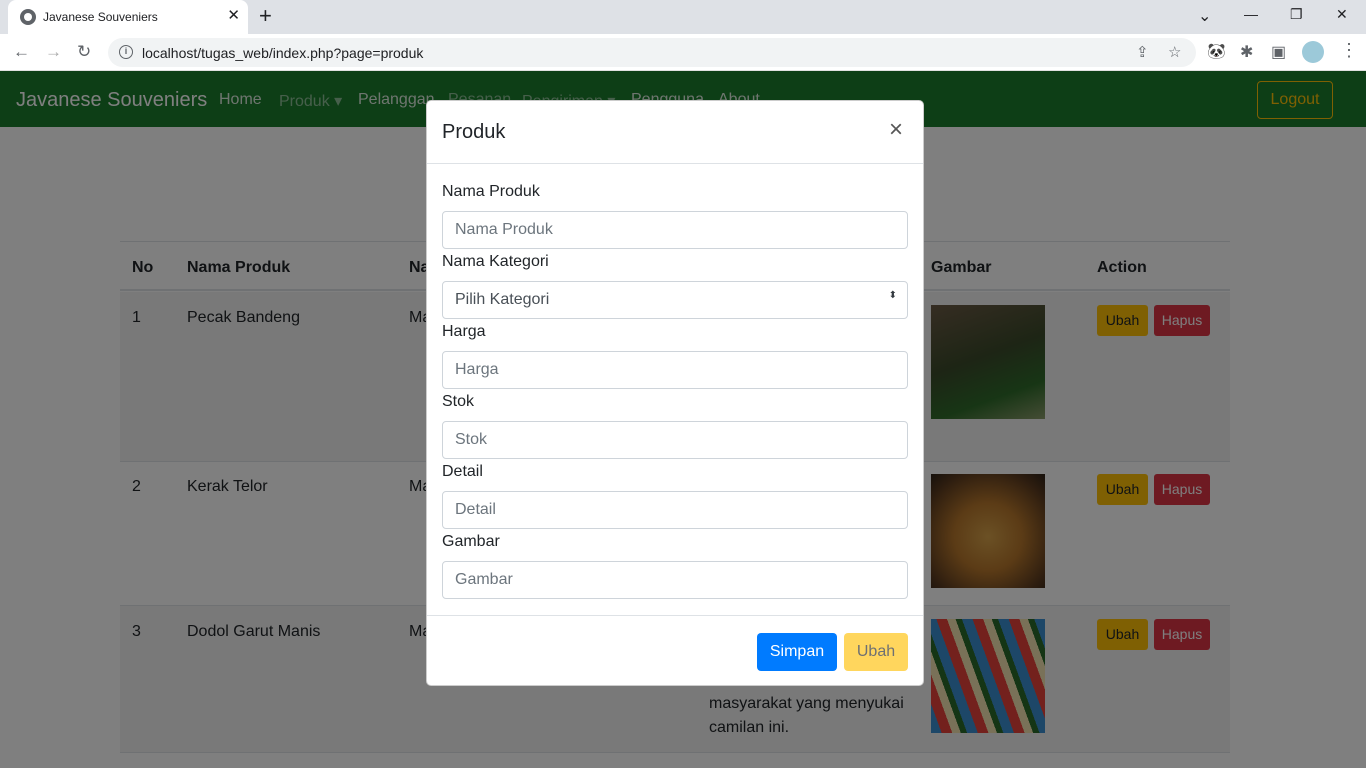 This screenshot has height=768, width=1366. I want to click on detail-input, so click(675, 510).